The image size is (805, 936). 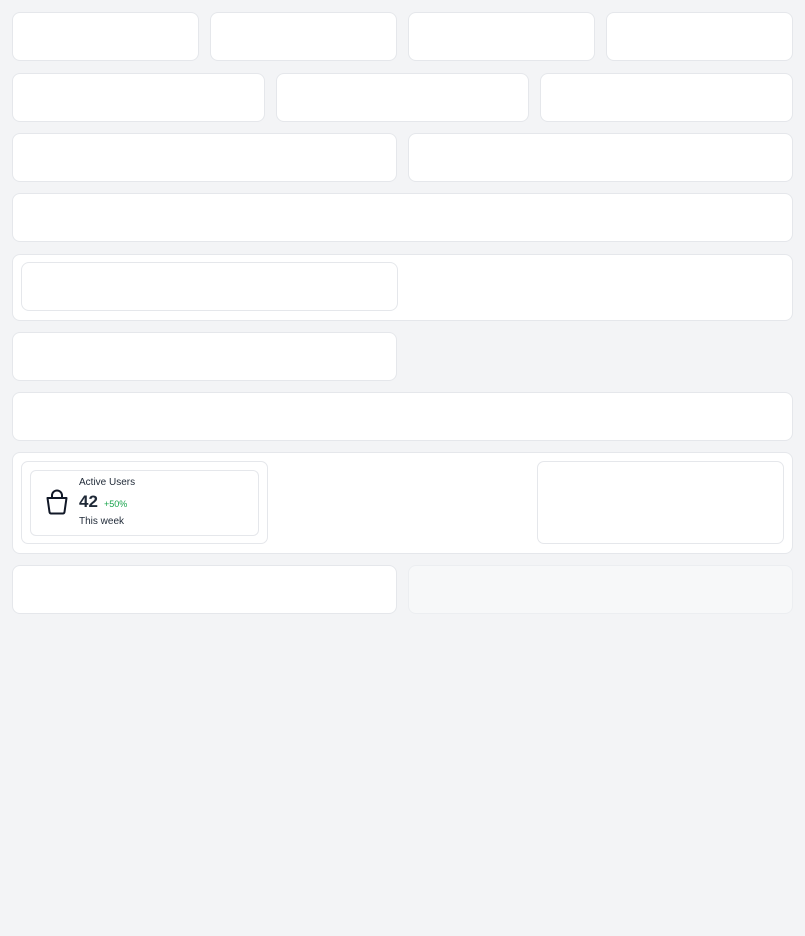 I want to click on placeholder-card-r7, so click(x=402, y=416).